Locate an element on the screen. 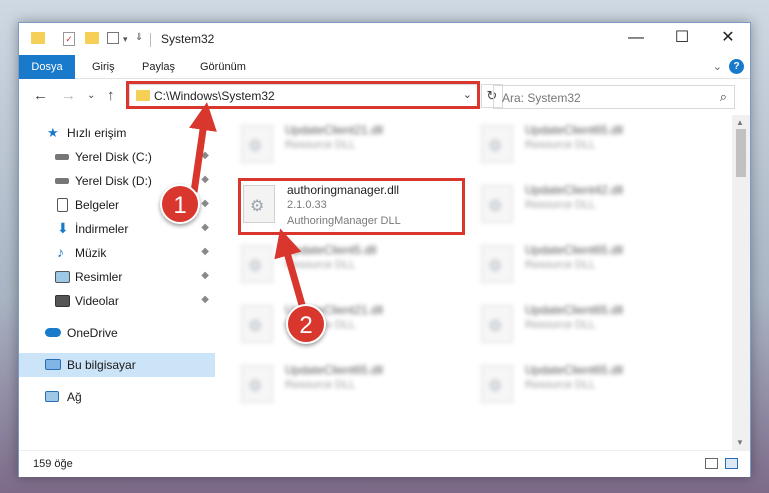 Image resolution: width=769 pixels, height=493 pixels. arrow-to-address-bar is located at coordinates (203, 147).